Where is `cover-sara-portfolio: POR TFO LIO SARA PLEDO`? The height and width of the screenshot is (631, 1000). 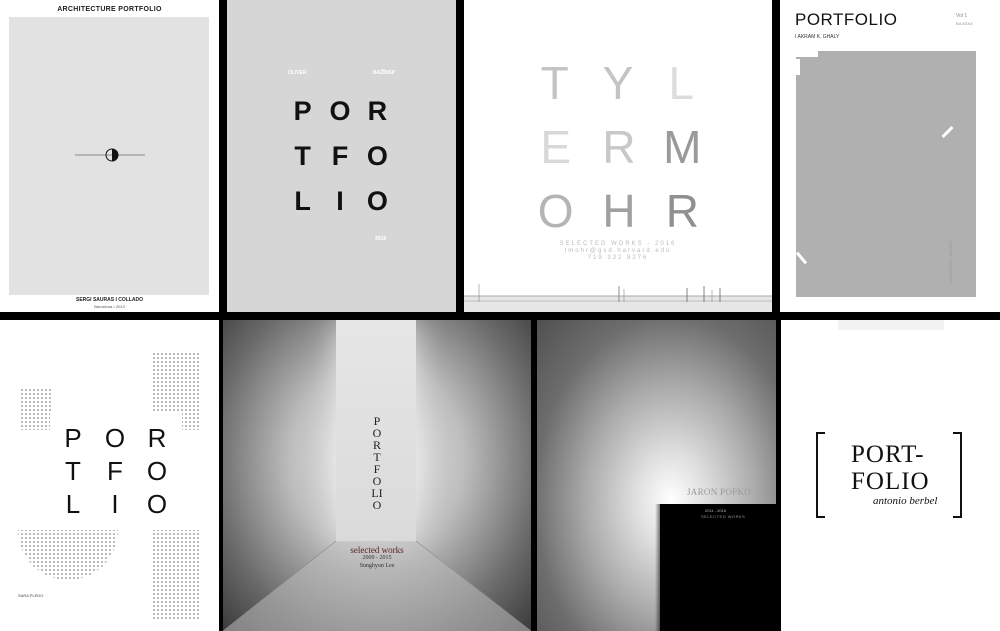
cover-sara-portfolio: POR TFO LIO SARA PLEDO is located at coordinates (109, 475).